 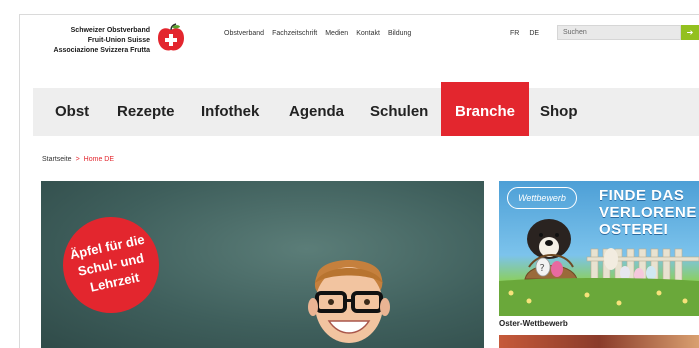 I want to click on nav-obst: Obst, so click(x=72, y=112).